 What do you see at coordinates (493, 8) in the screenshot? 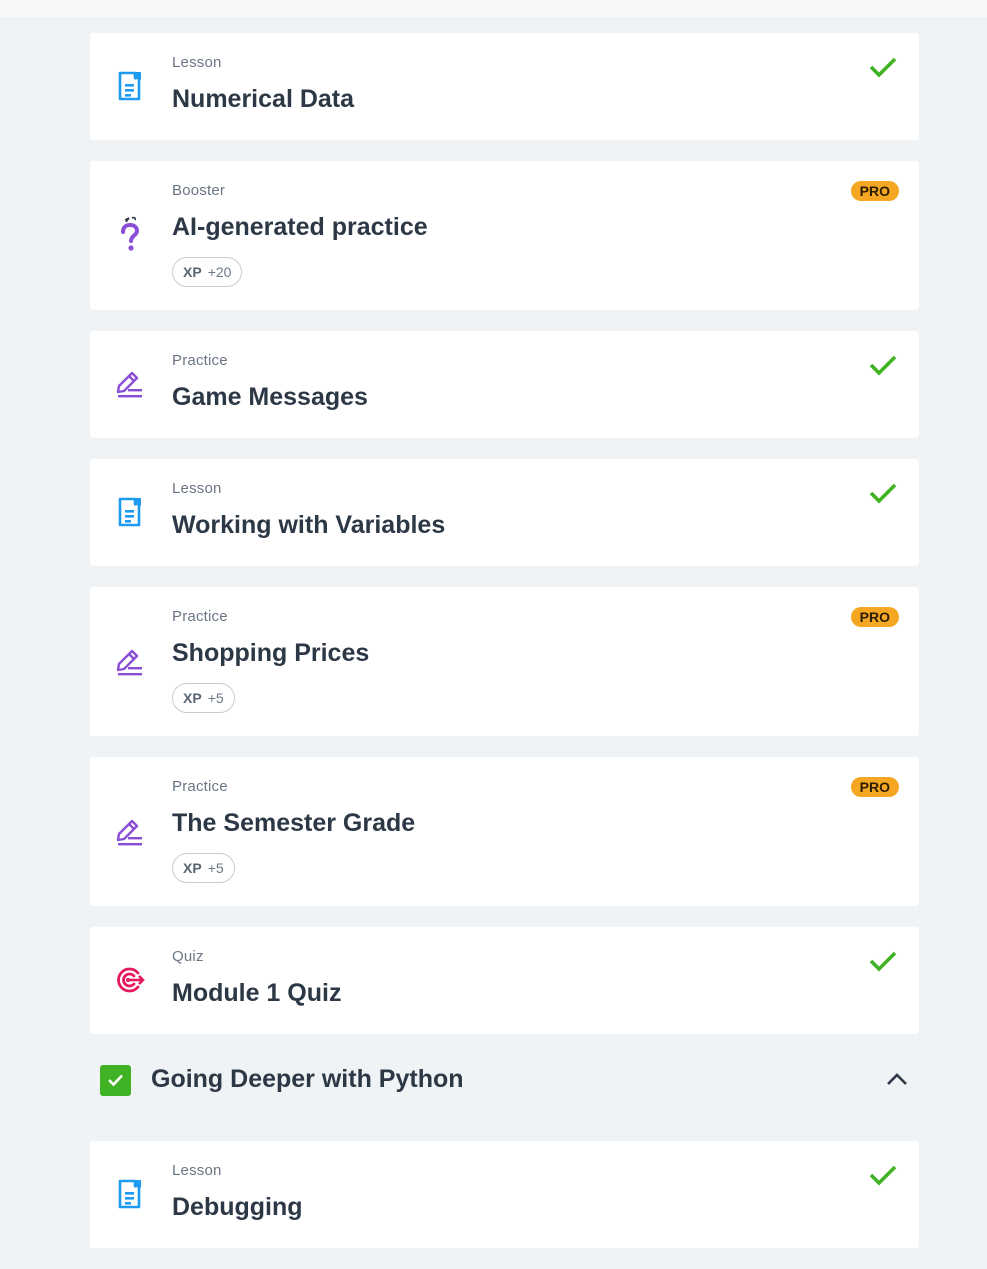
I see `top-bar` at bounding box center [493, 8].